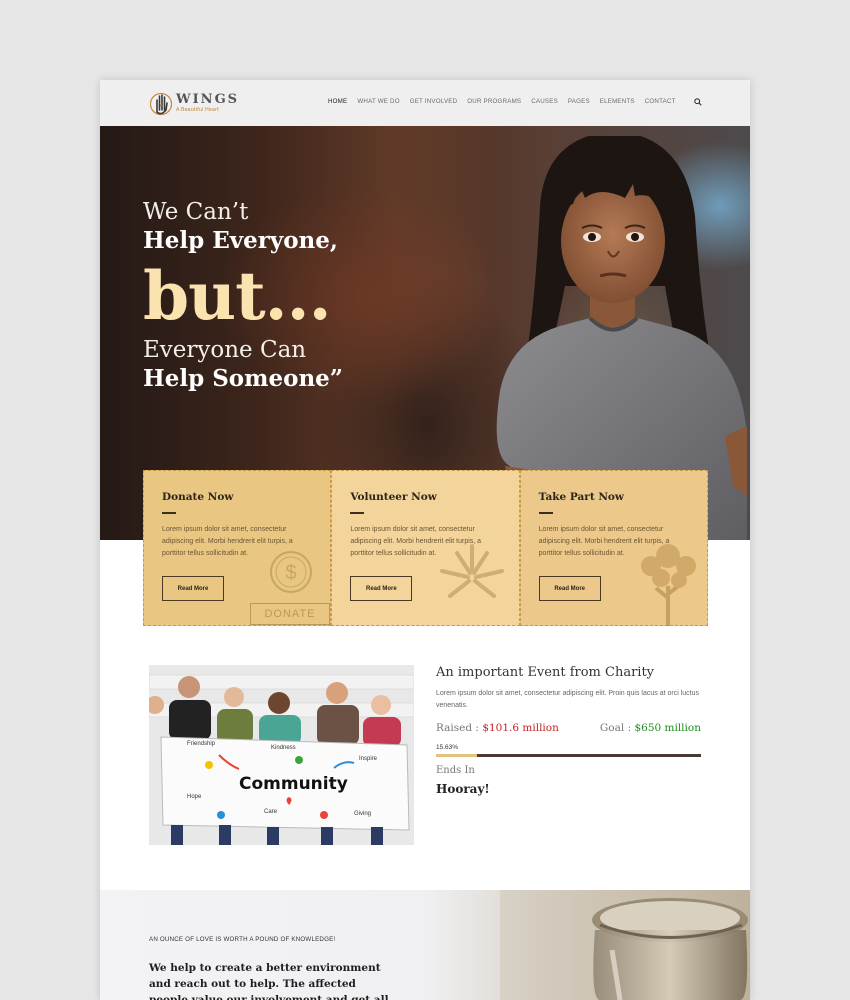  I want to click on nav-item-what-we-do: WHAT WE DO, so click(378, 101).